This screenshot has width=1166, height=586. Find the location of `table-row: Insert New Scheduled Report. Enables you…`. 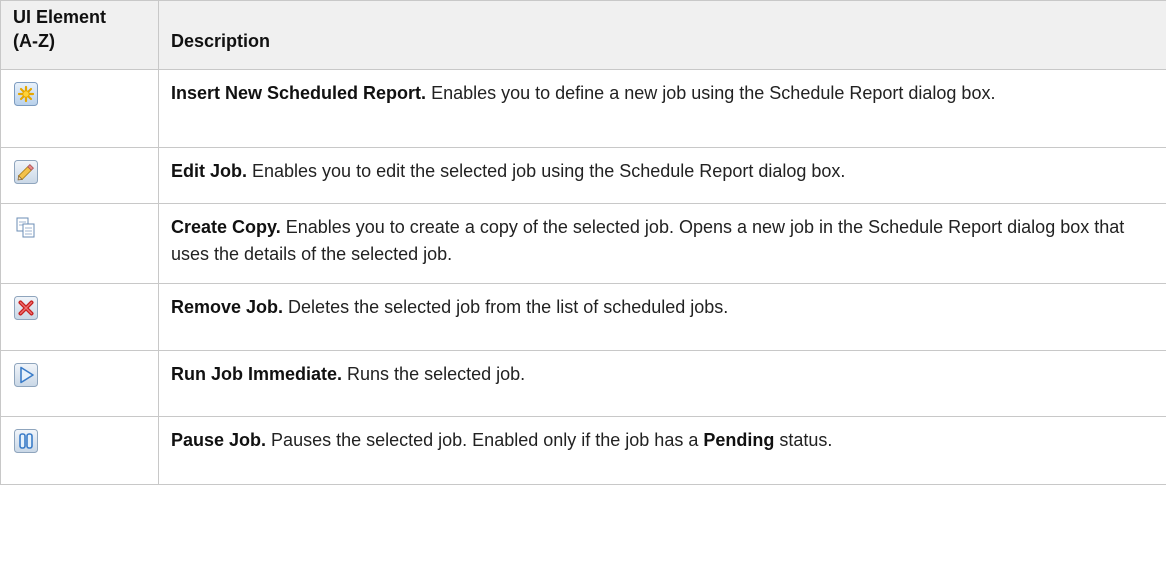

table-row: Insert New Scheduled Report. Enables you… is located at coordinates (583, 108).